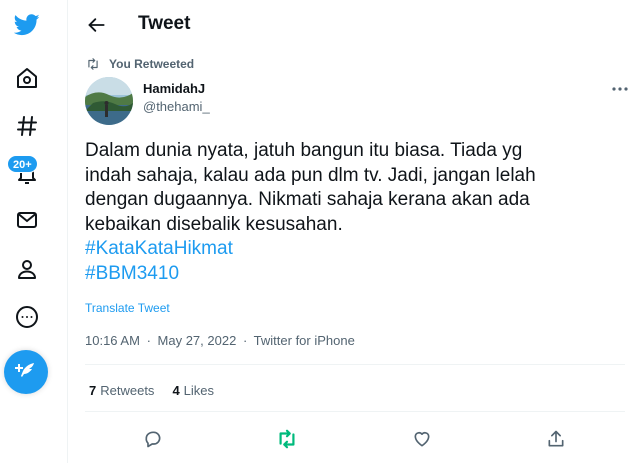  What do you see at coordinates (176, 390) in the screenshot?
I see `likes-count: 4` at bounding box center [176, 390].